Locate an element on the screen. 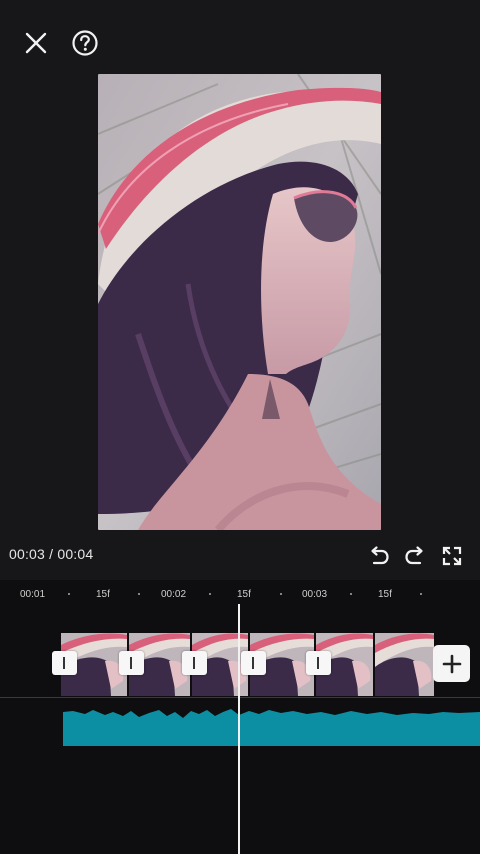 The image size is (480, 854). time-ruler: 00:01 15f 00:02 15f 00:03 15f is located at coordinates (240, 594).